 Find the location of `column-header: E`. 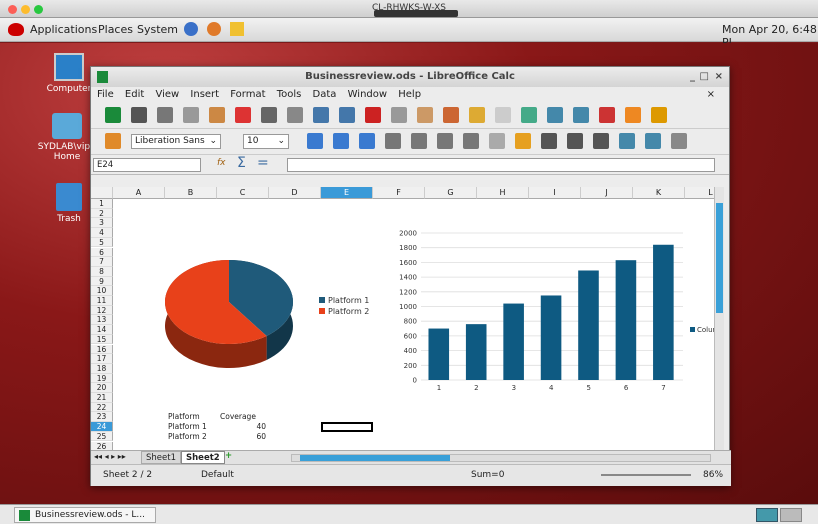

column-header: E is located at coordinates (347, 193).